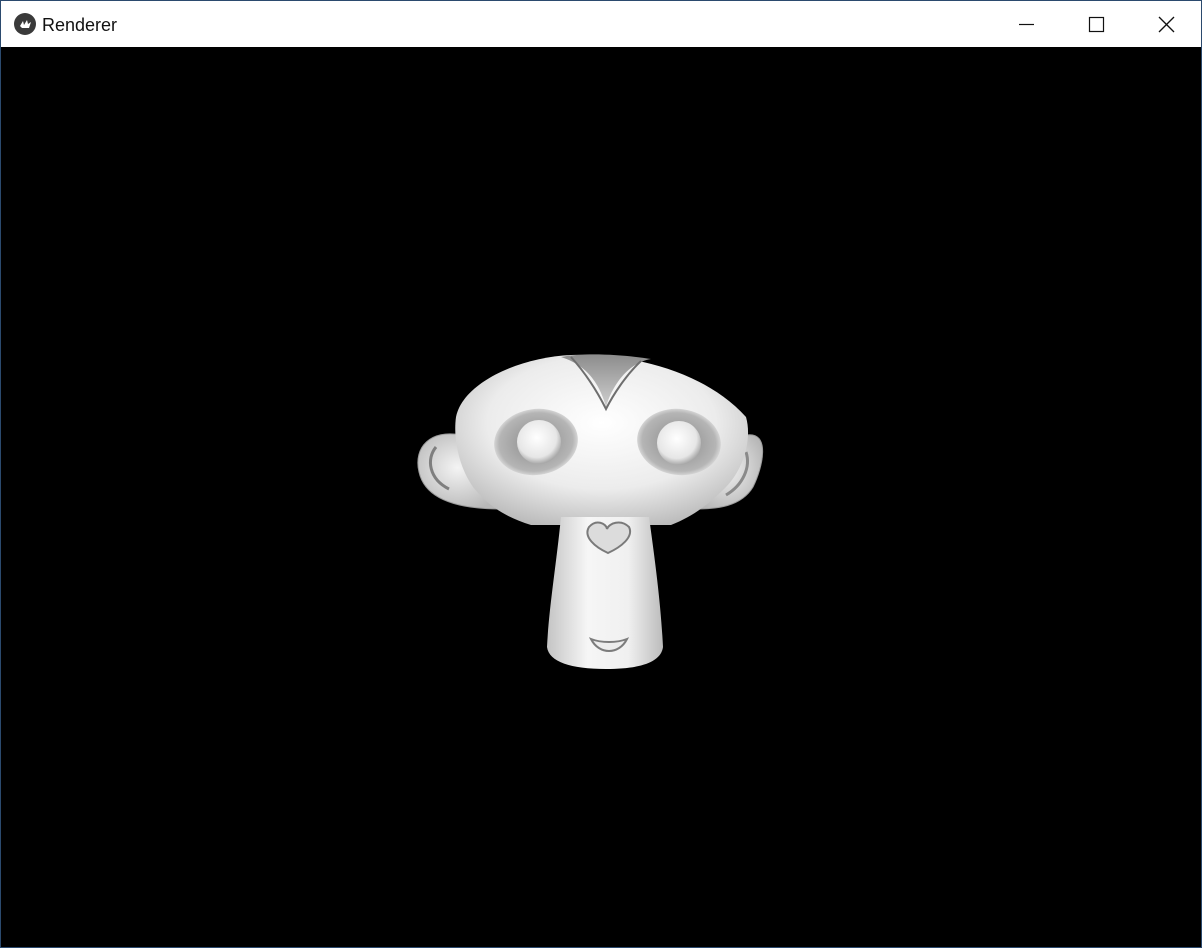 The height and width of the screenshot is (948, 1202). I want to click on minimize-button, so click(1026, 24).